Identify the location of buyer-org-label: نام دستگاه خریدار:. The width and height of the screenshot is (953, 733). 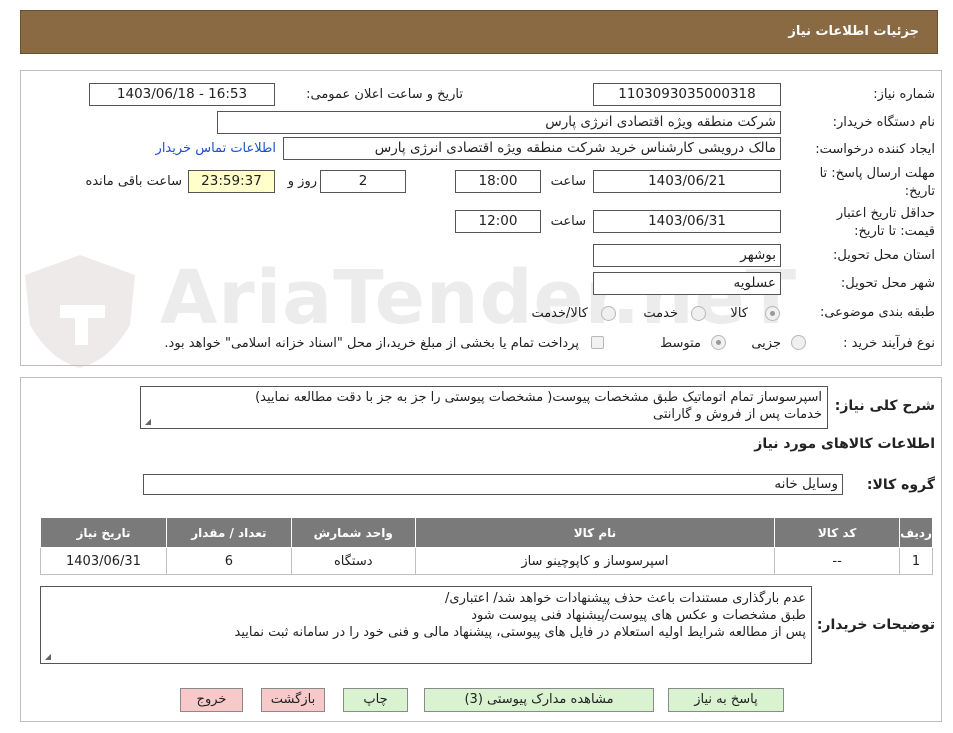
(883, 122).